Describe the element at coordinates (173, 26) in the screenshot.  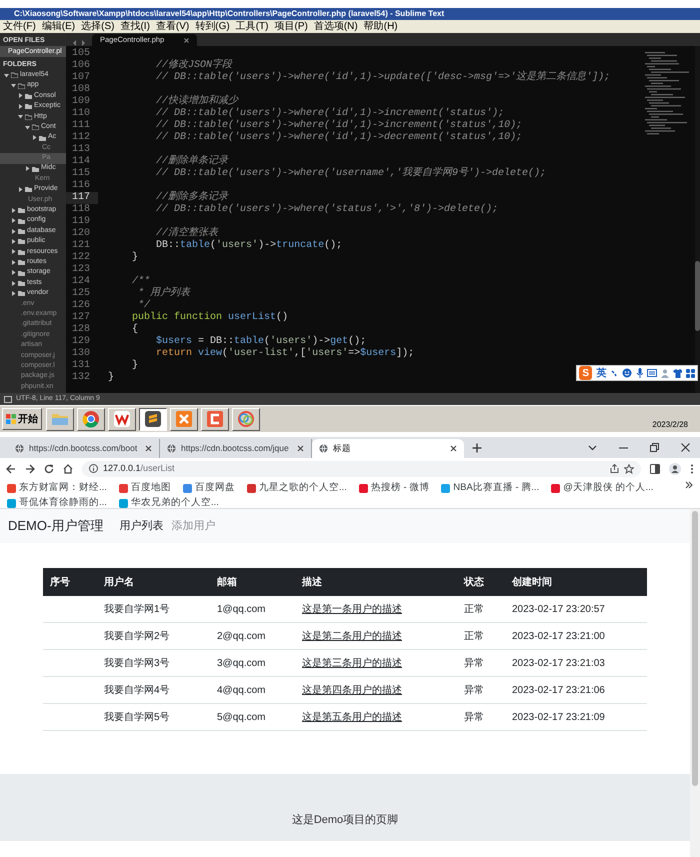
I see `menu-item: 查看(V)` at that location.